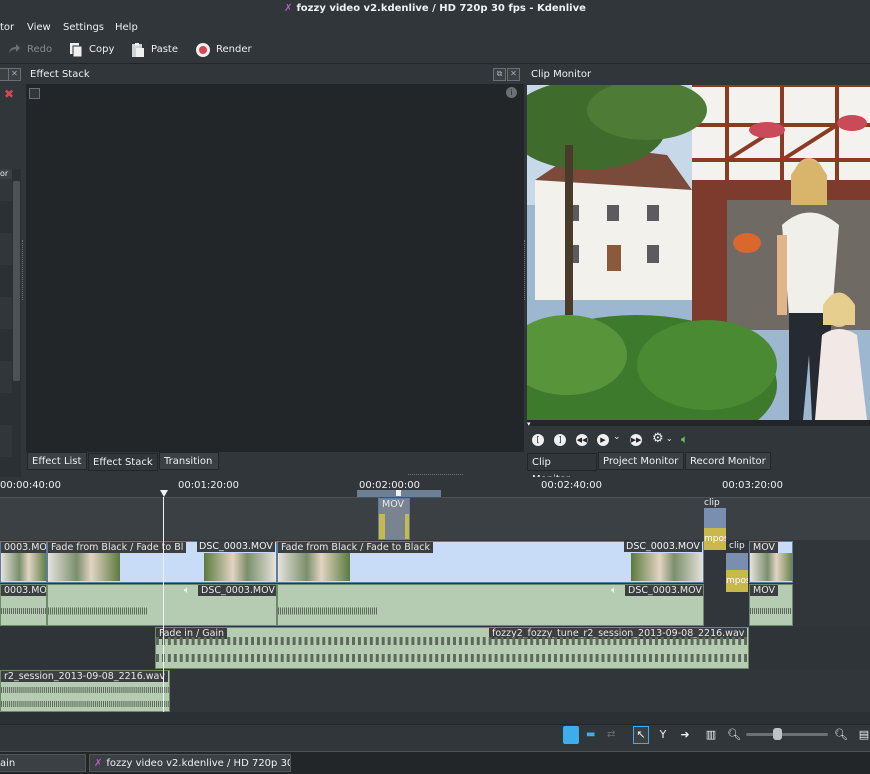 This screenshot has width=870, height=774. What do you see at coordinates (715, 539) in the screenshot?
I see `composite-transition: mpos` at bounding box center [715, 539].